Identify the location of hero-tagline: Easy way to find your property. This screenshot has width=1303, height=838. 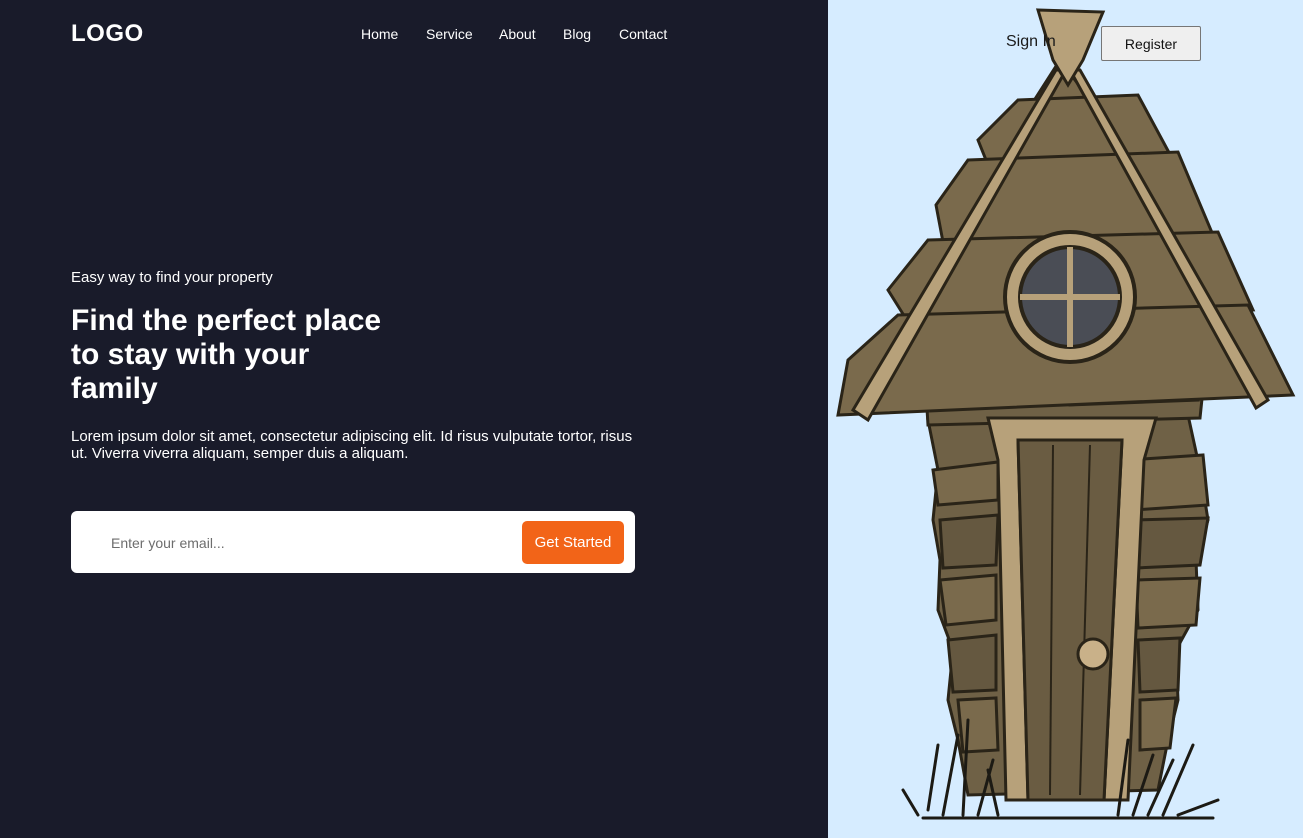
(172, 277).